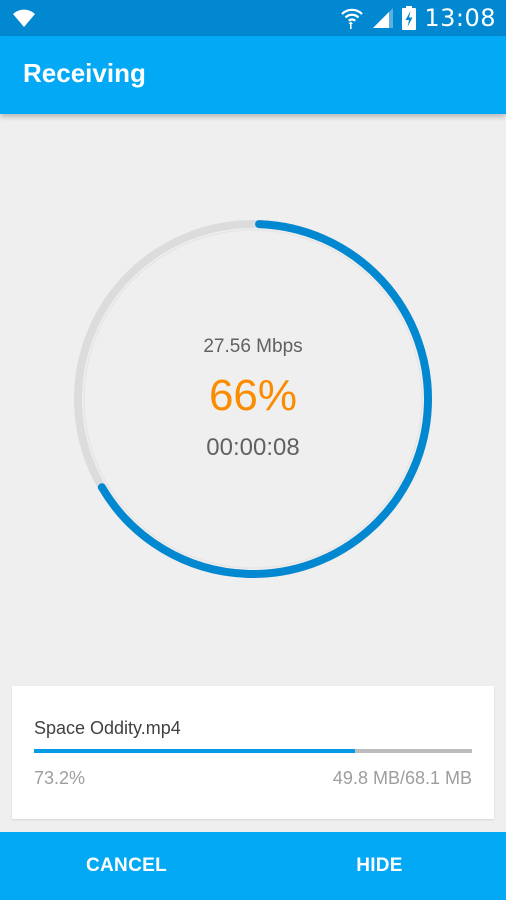 This screenshot has height=900, width=506. I want to click on cancel-button: CANCEL, so click(126, 866).